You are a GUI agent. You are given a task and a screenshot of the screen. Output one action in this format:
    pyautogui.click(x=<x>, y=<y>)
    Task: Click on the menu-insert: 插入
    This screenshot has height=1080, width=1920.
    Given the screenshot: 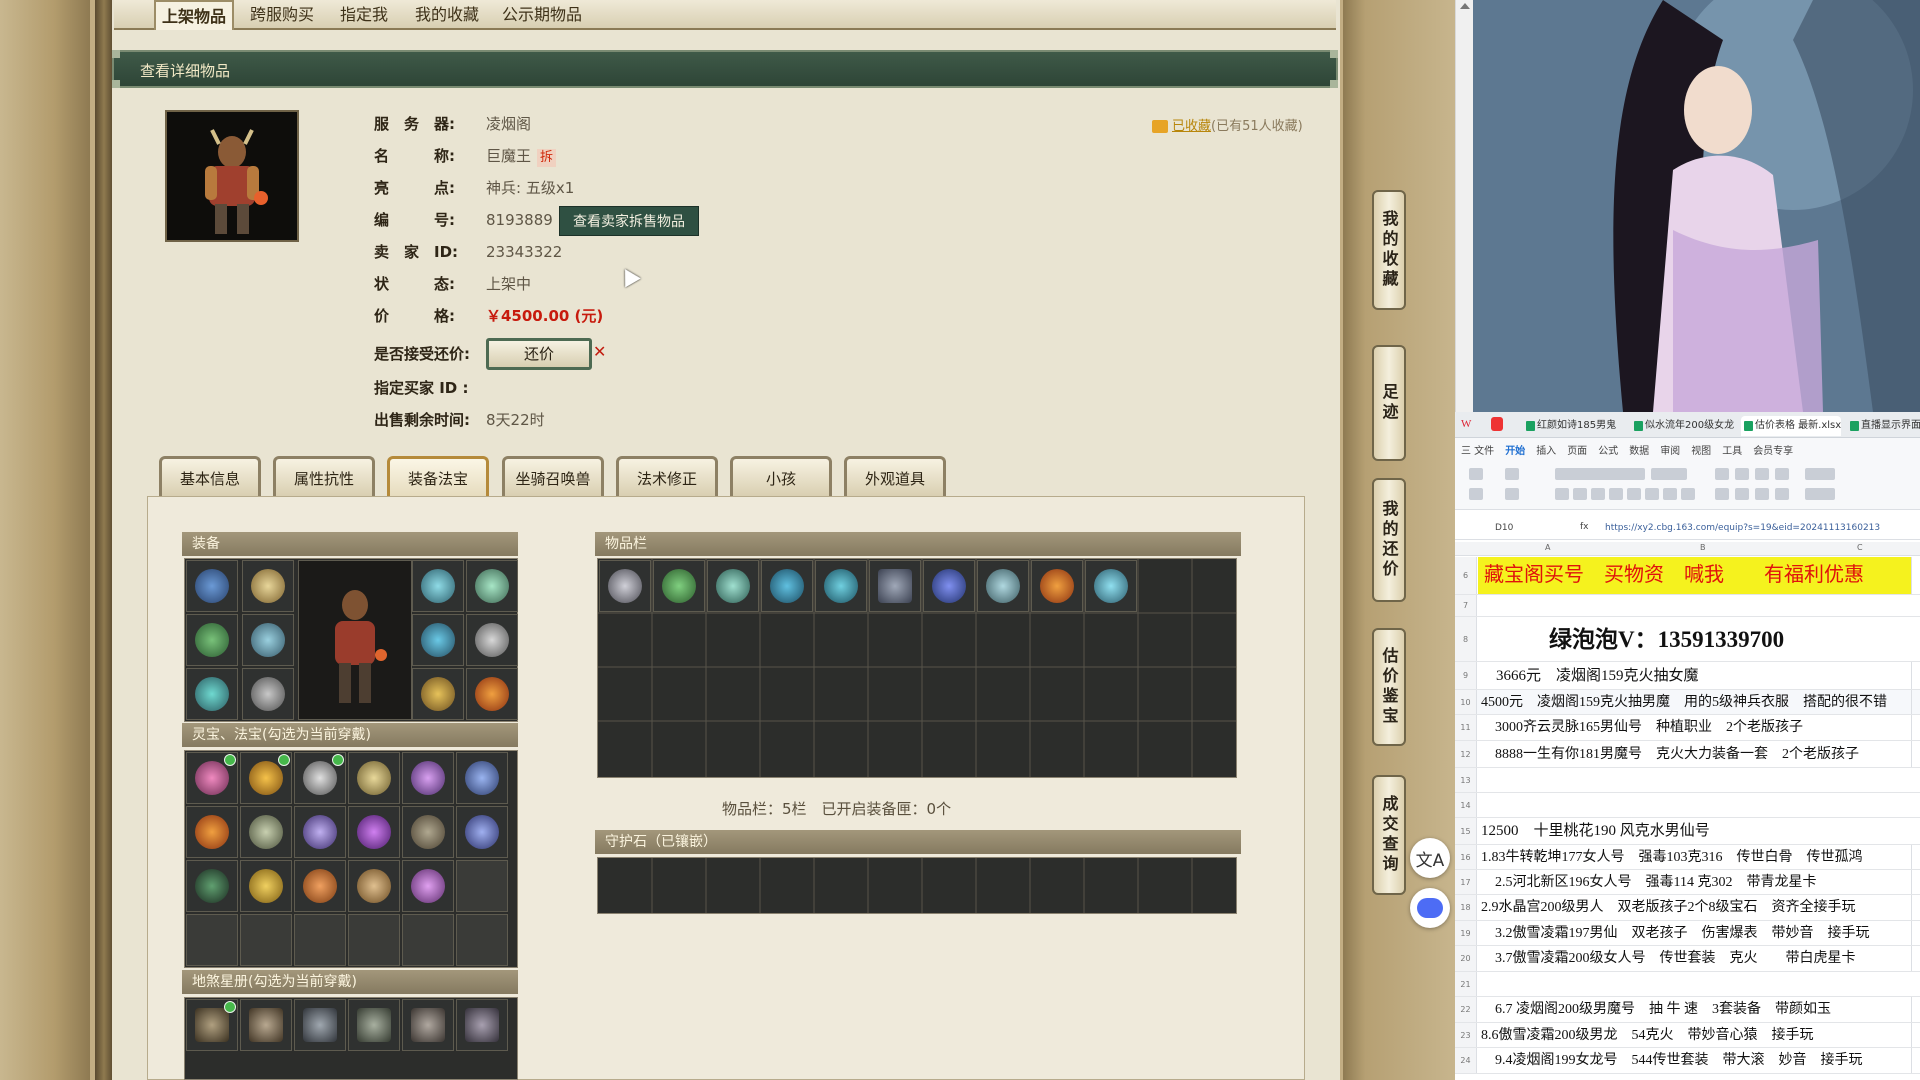 What is the action you would take?
    pyautogui.click(x=1546, y=449)
    